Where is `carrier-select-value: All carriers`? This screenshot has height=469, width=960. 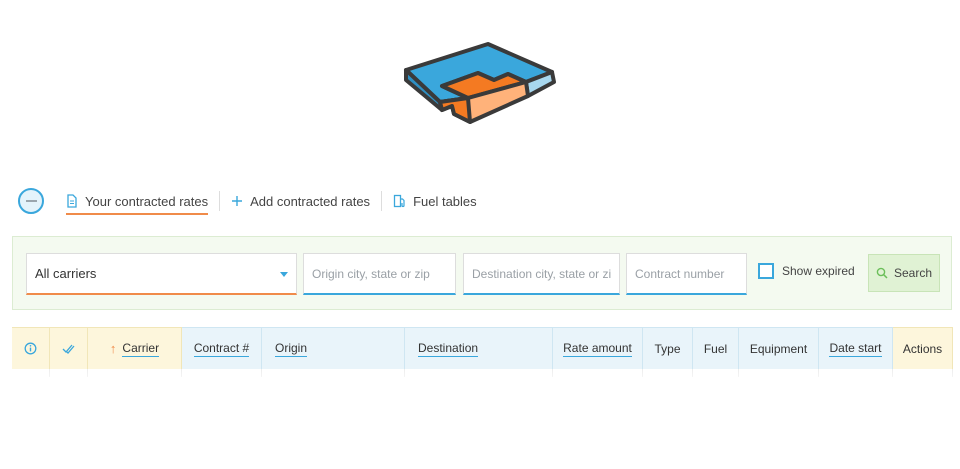
carrier-select-value: All carriers is located at coordinates (66, 273).